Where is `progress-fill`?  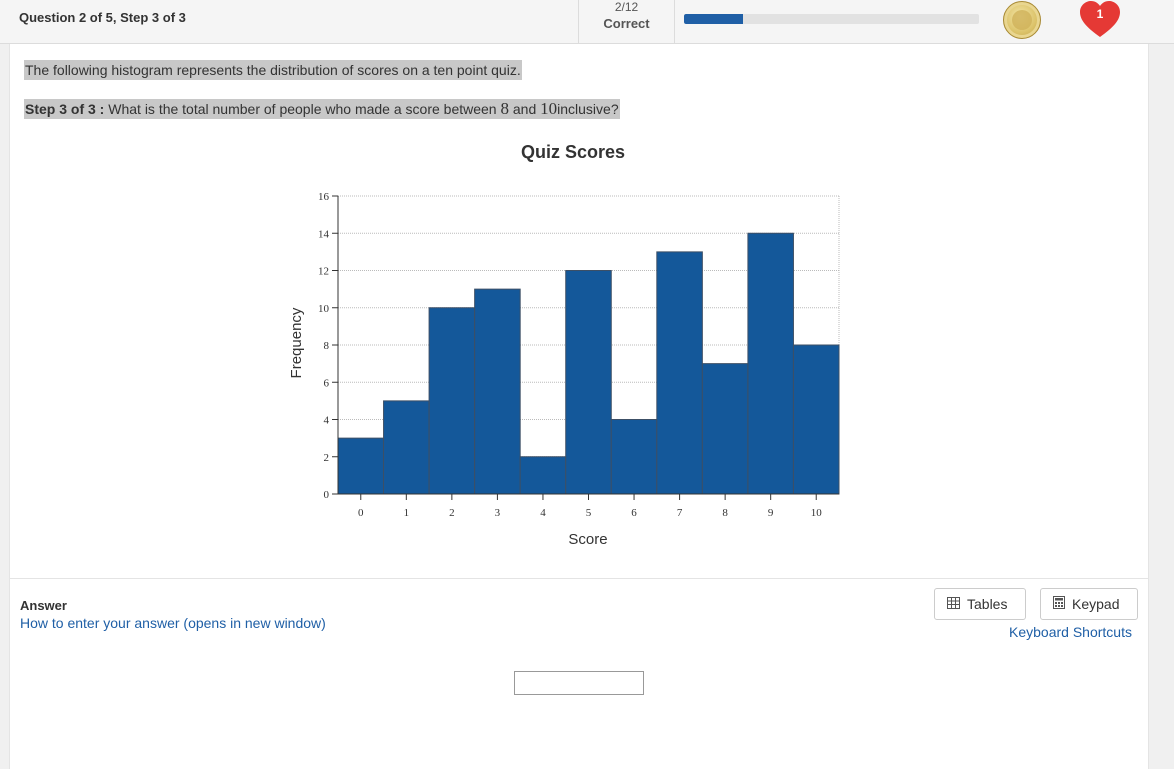
progress-fill is located at coordinates (713, 19).